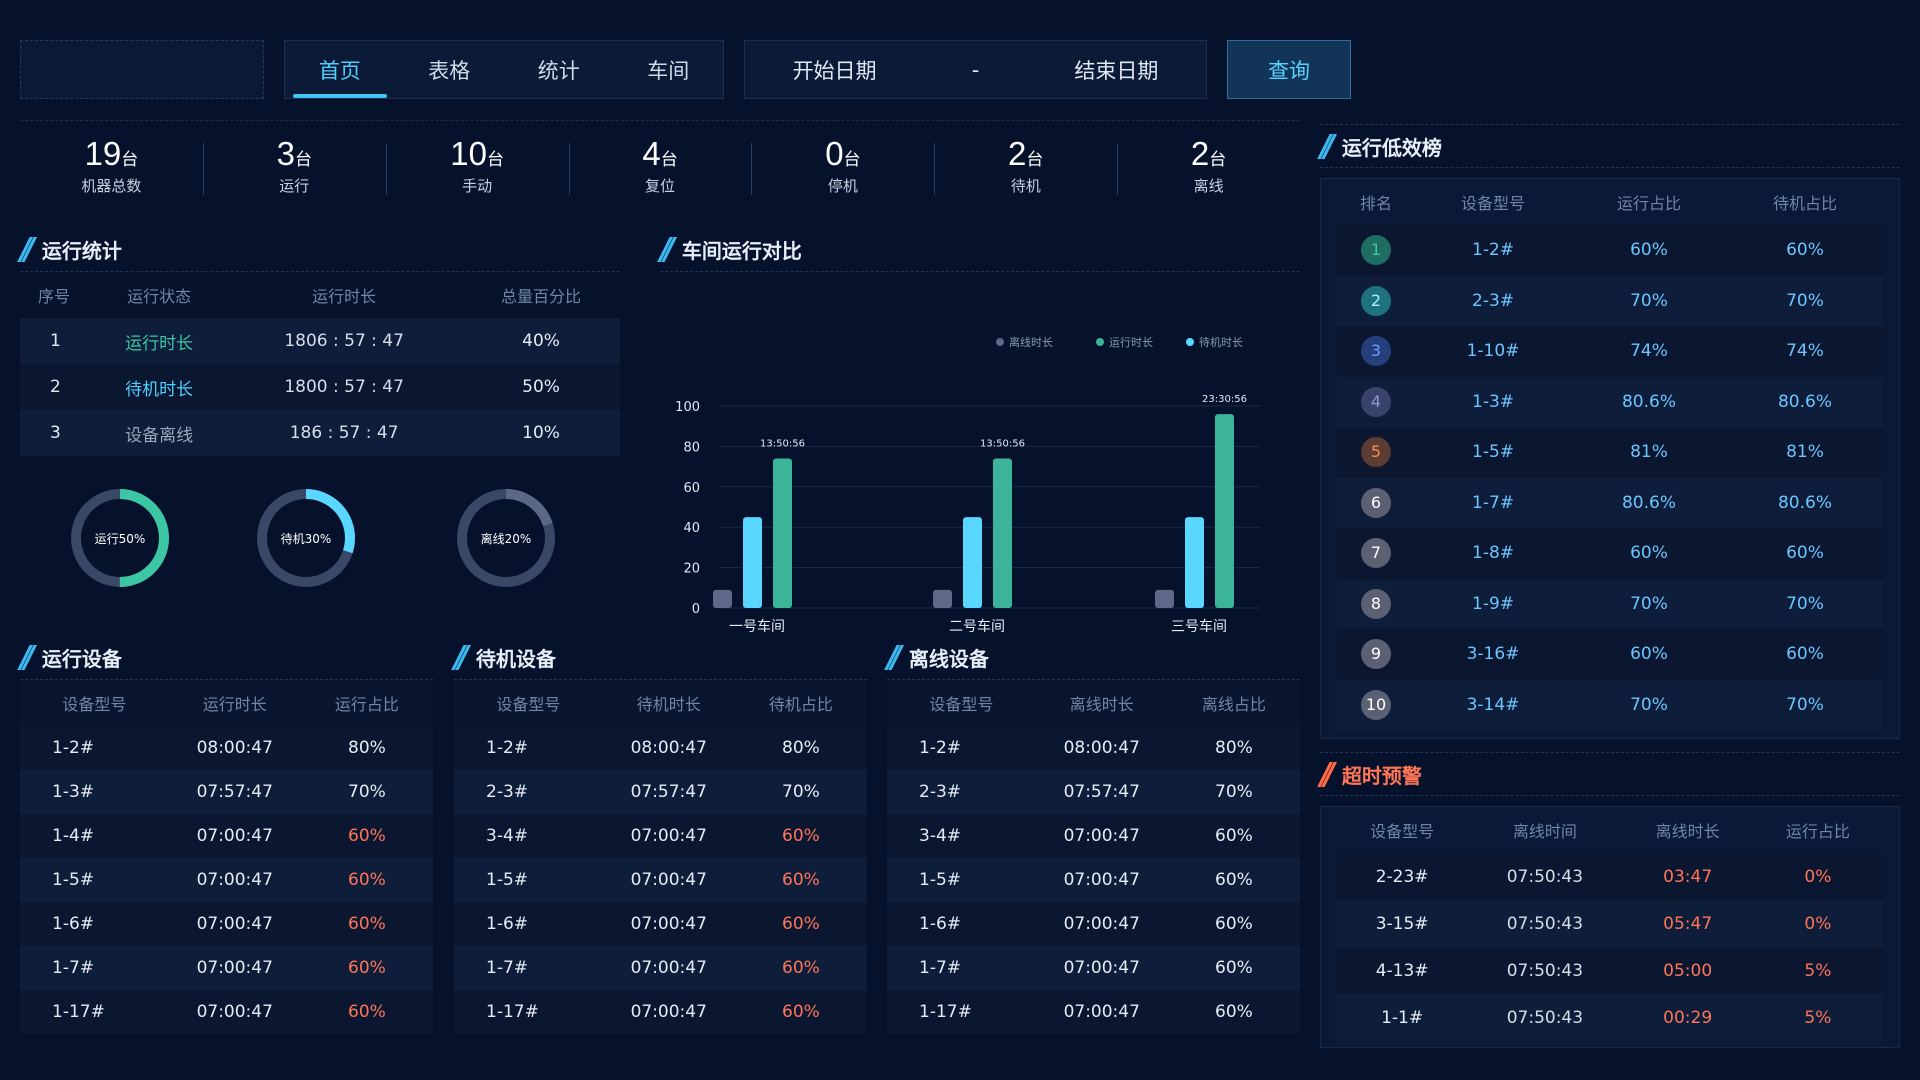  I want to click on tab-table: 表格, so click(450, 69).